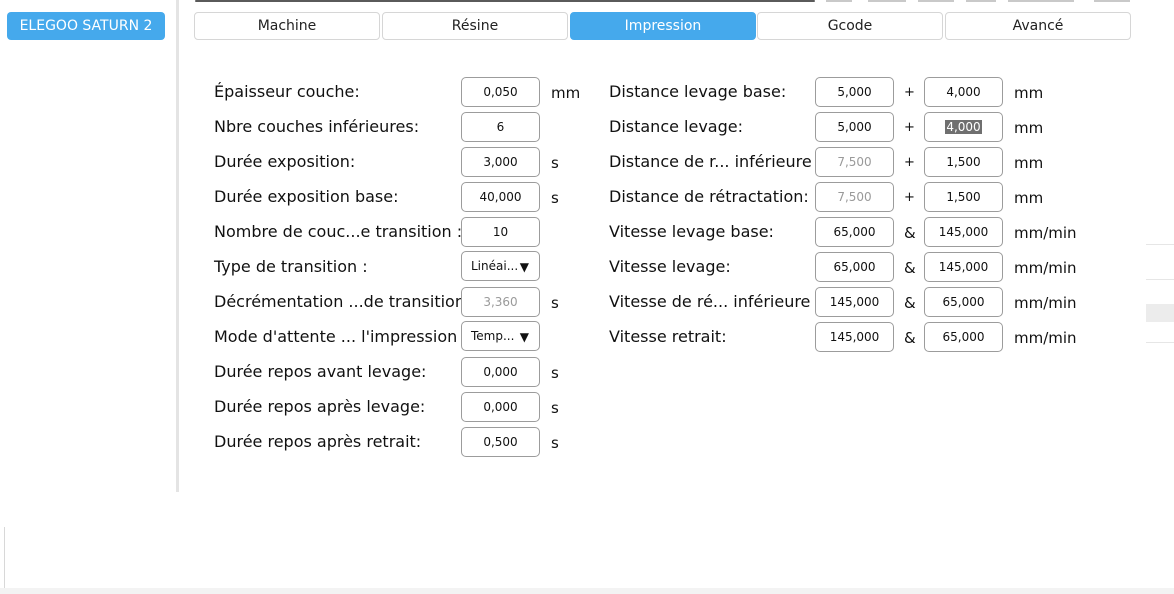  Describe the element at coordinates (1160, 313) in the screenshot. I see `panel-edge-highlight` at that location.